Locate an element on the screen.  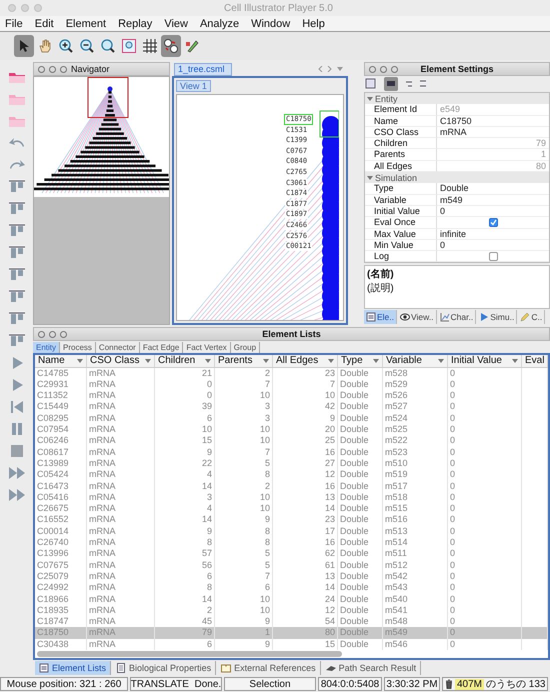
status-message: TRANSLATE Done. is located at coordinates (176, 684).